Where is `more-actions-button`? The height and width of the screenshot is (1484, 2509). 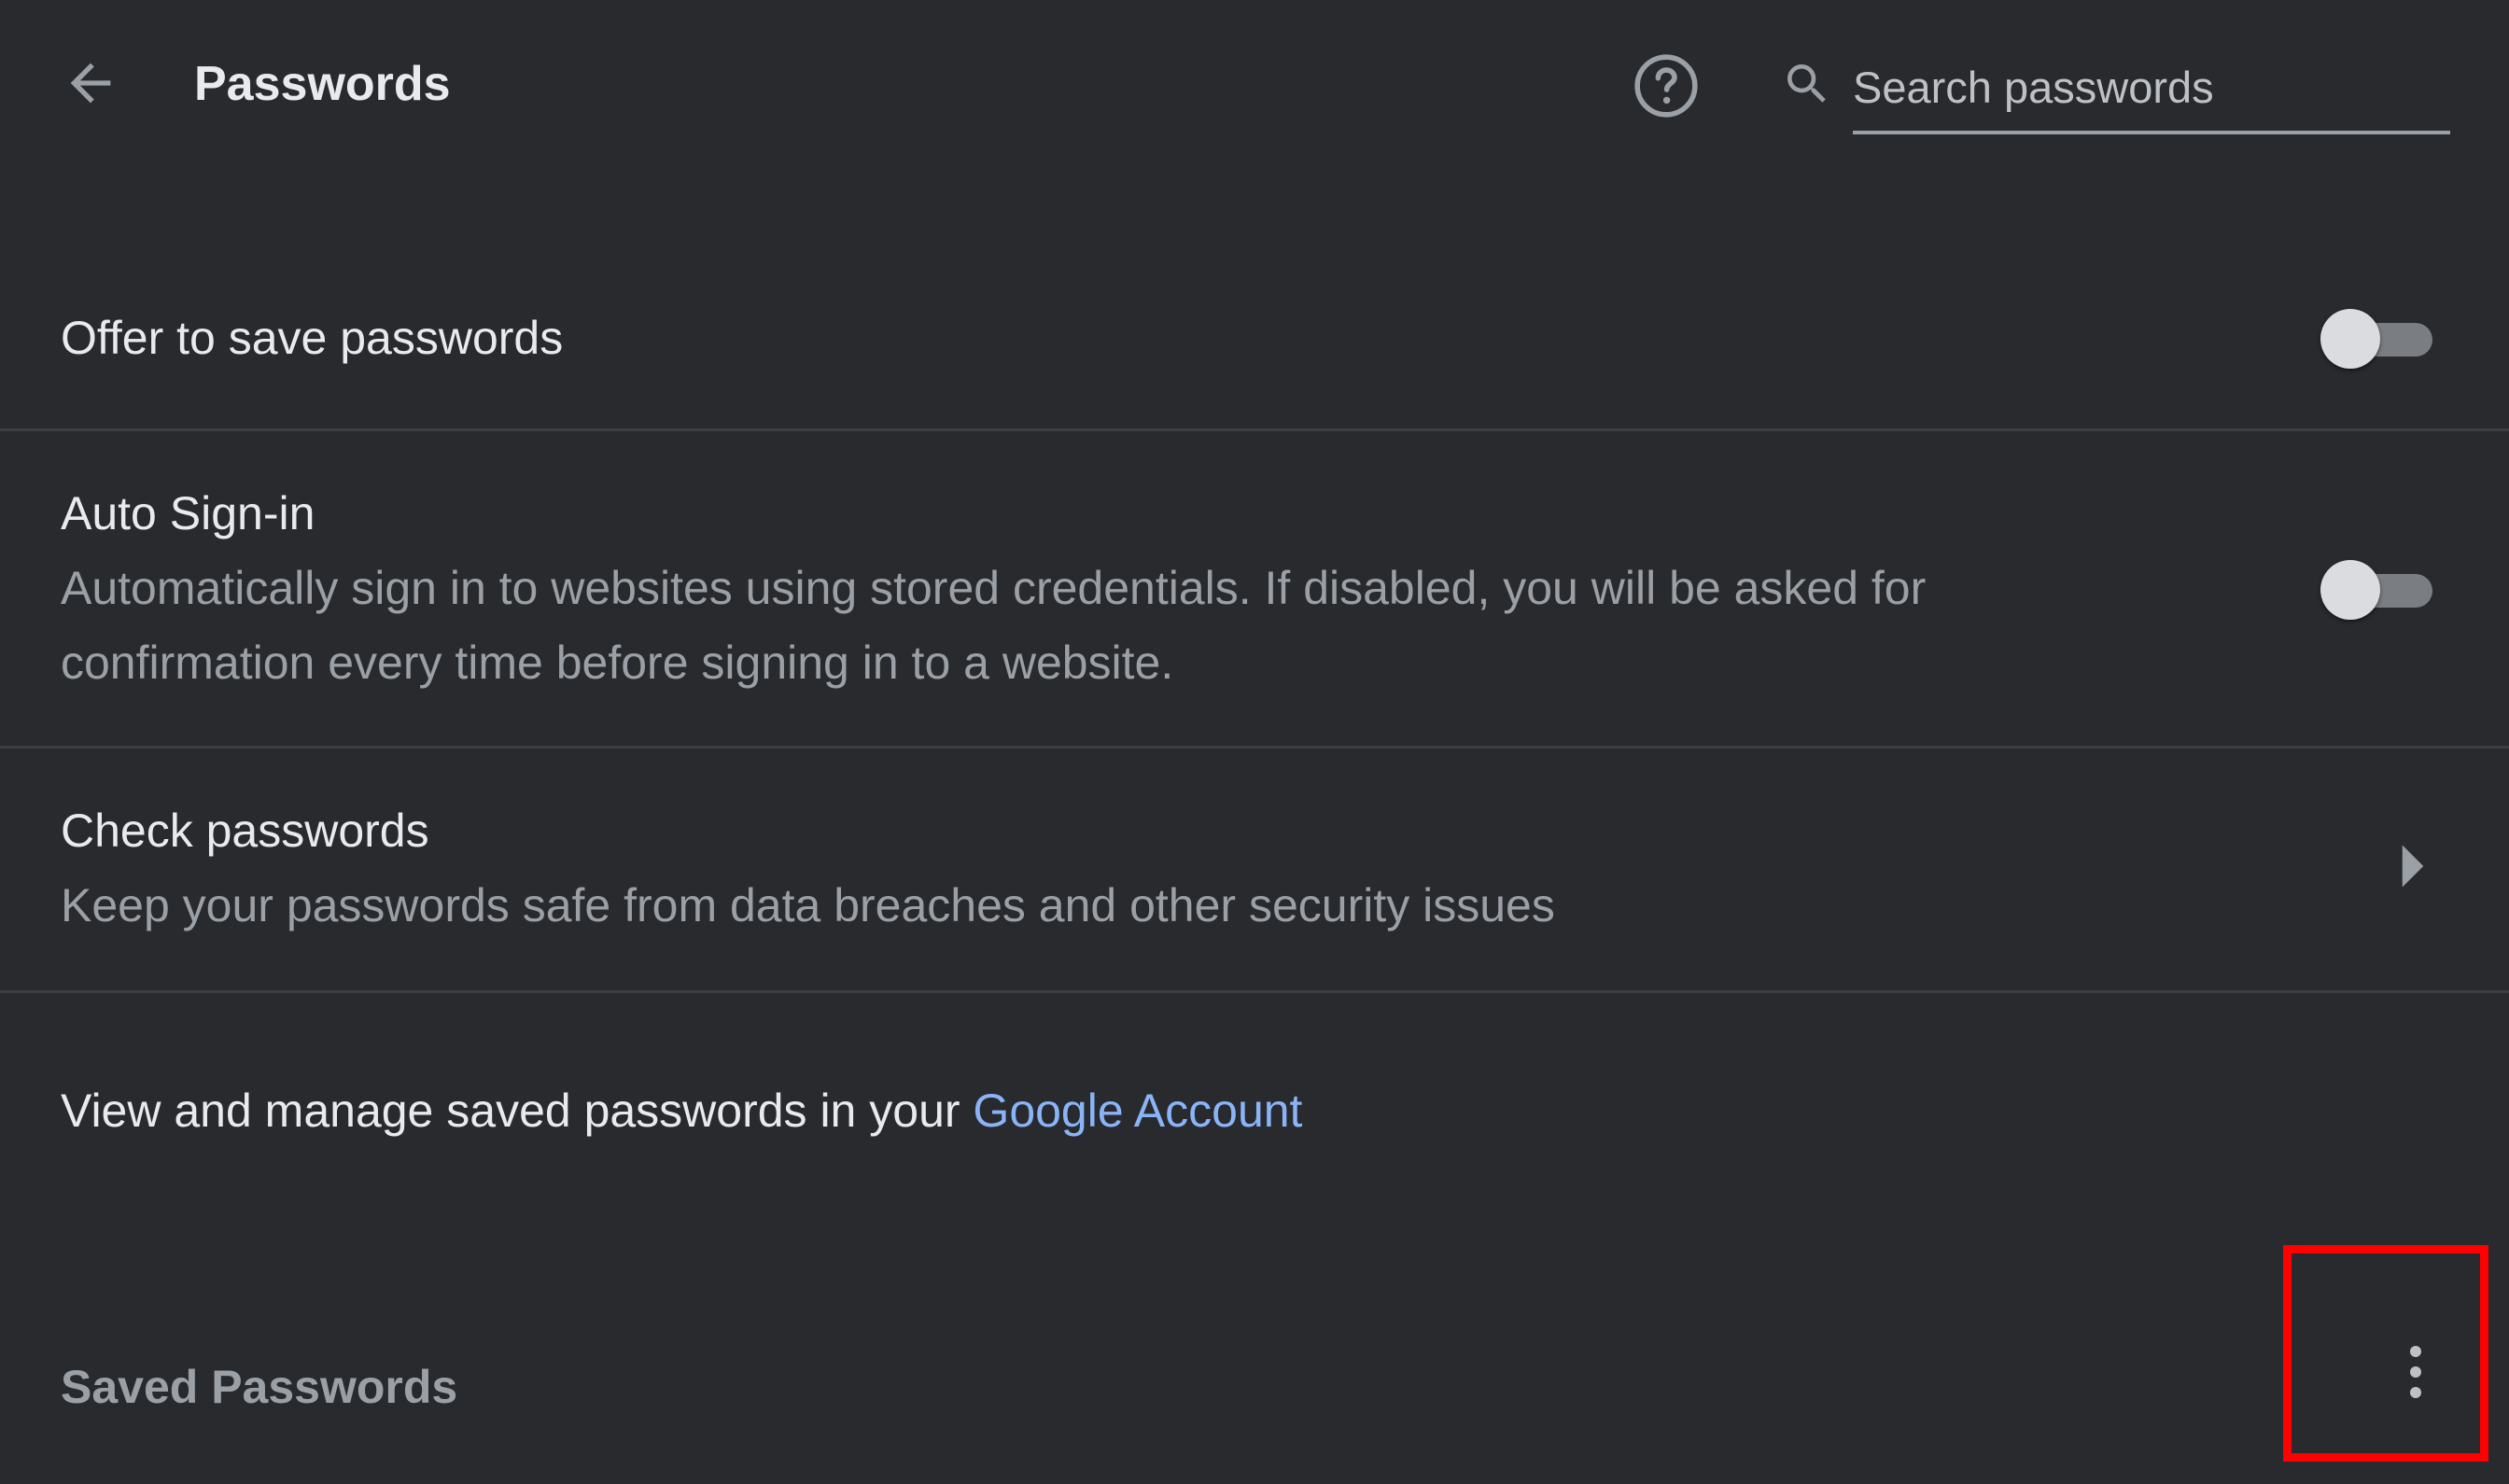
more-actions-button is located at coordinates (2415, 1372).